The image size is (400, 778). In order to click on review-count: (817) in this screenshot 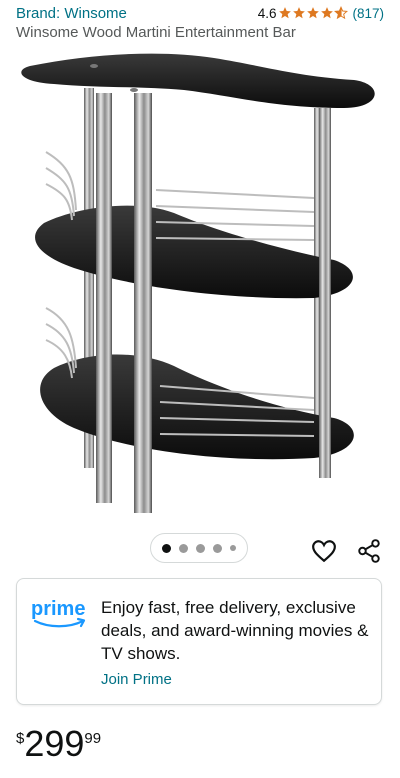, I will do `click(368, 13)`.